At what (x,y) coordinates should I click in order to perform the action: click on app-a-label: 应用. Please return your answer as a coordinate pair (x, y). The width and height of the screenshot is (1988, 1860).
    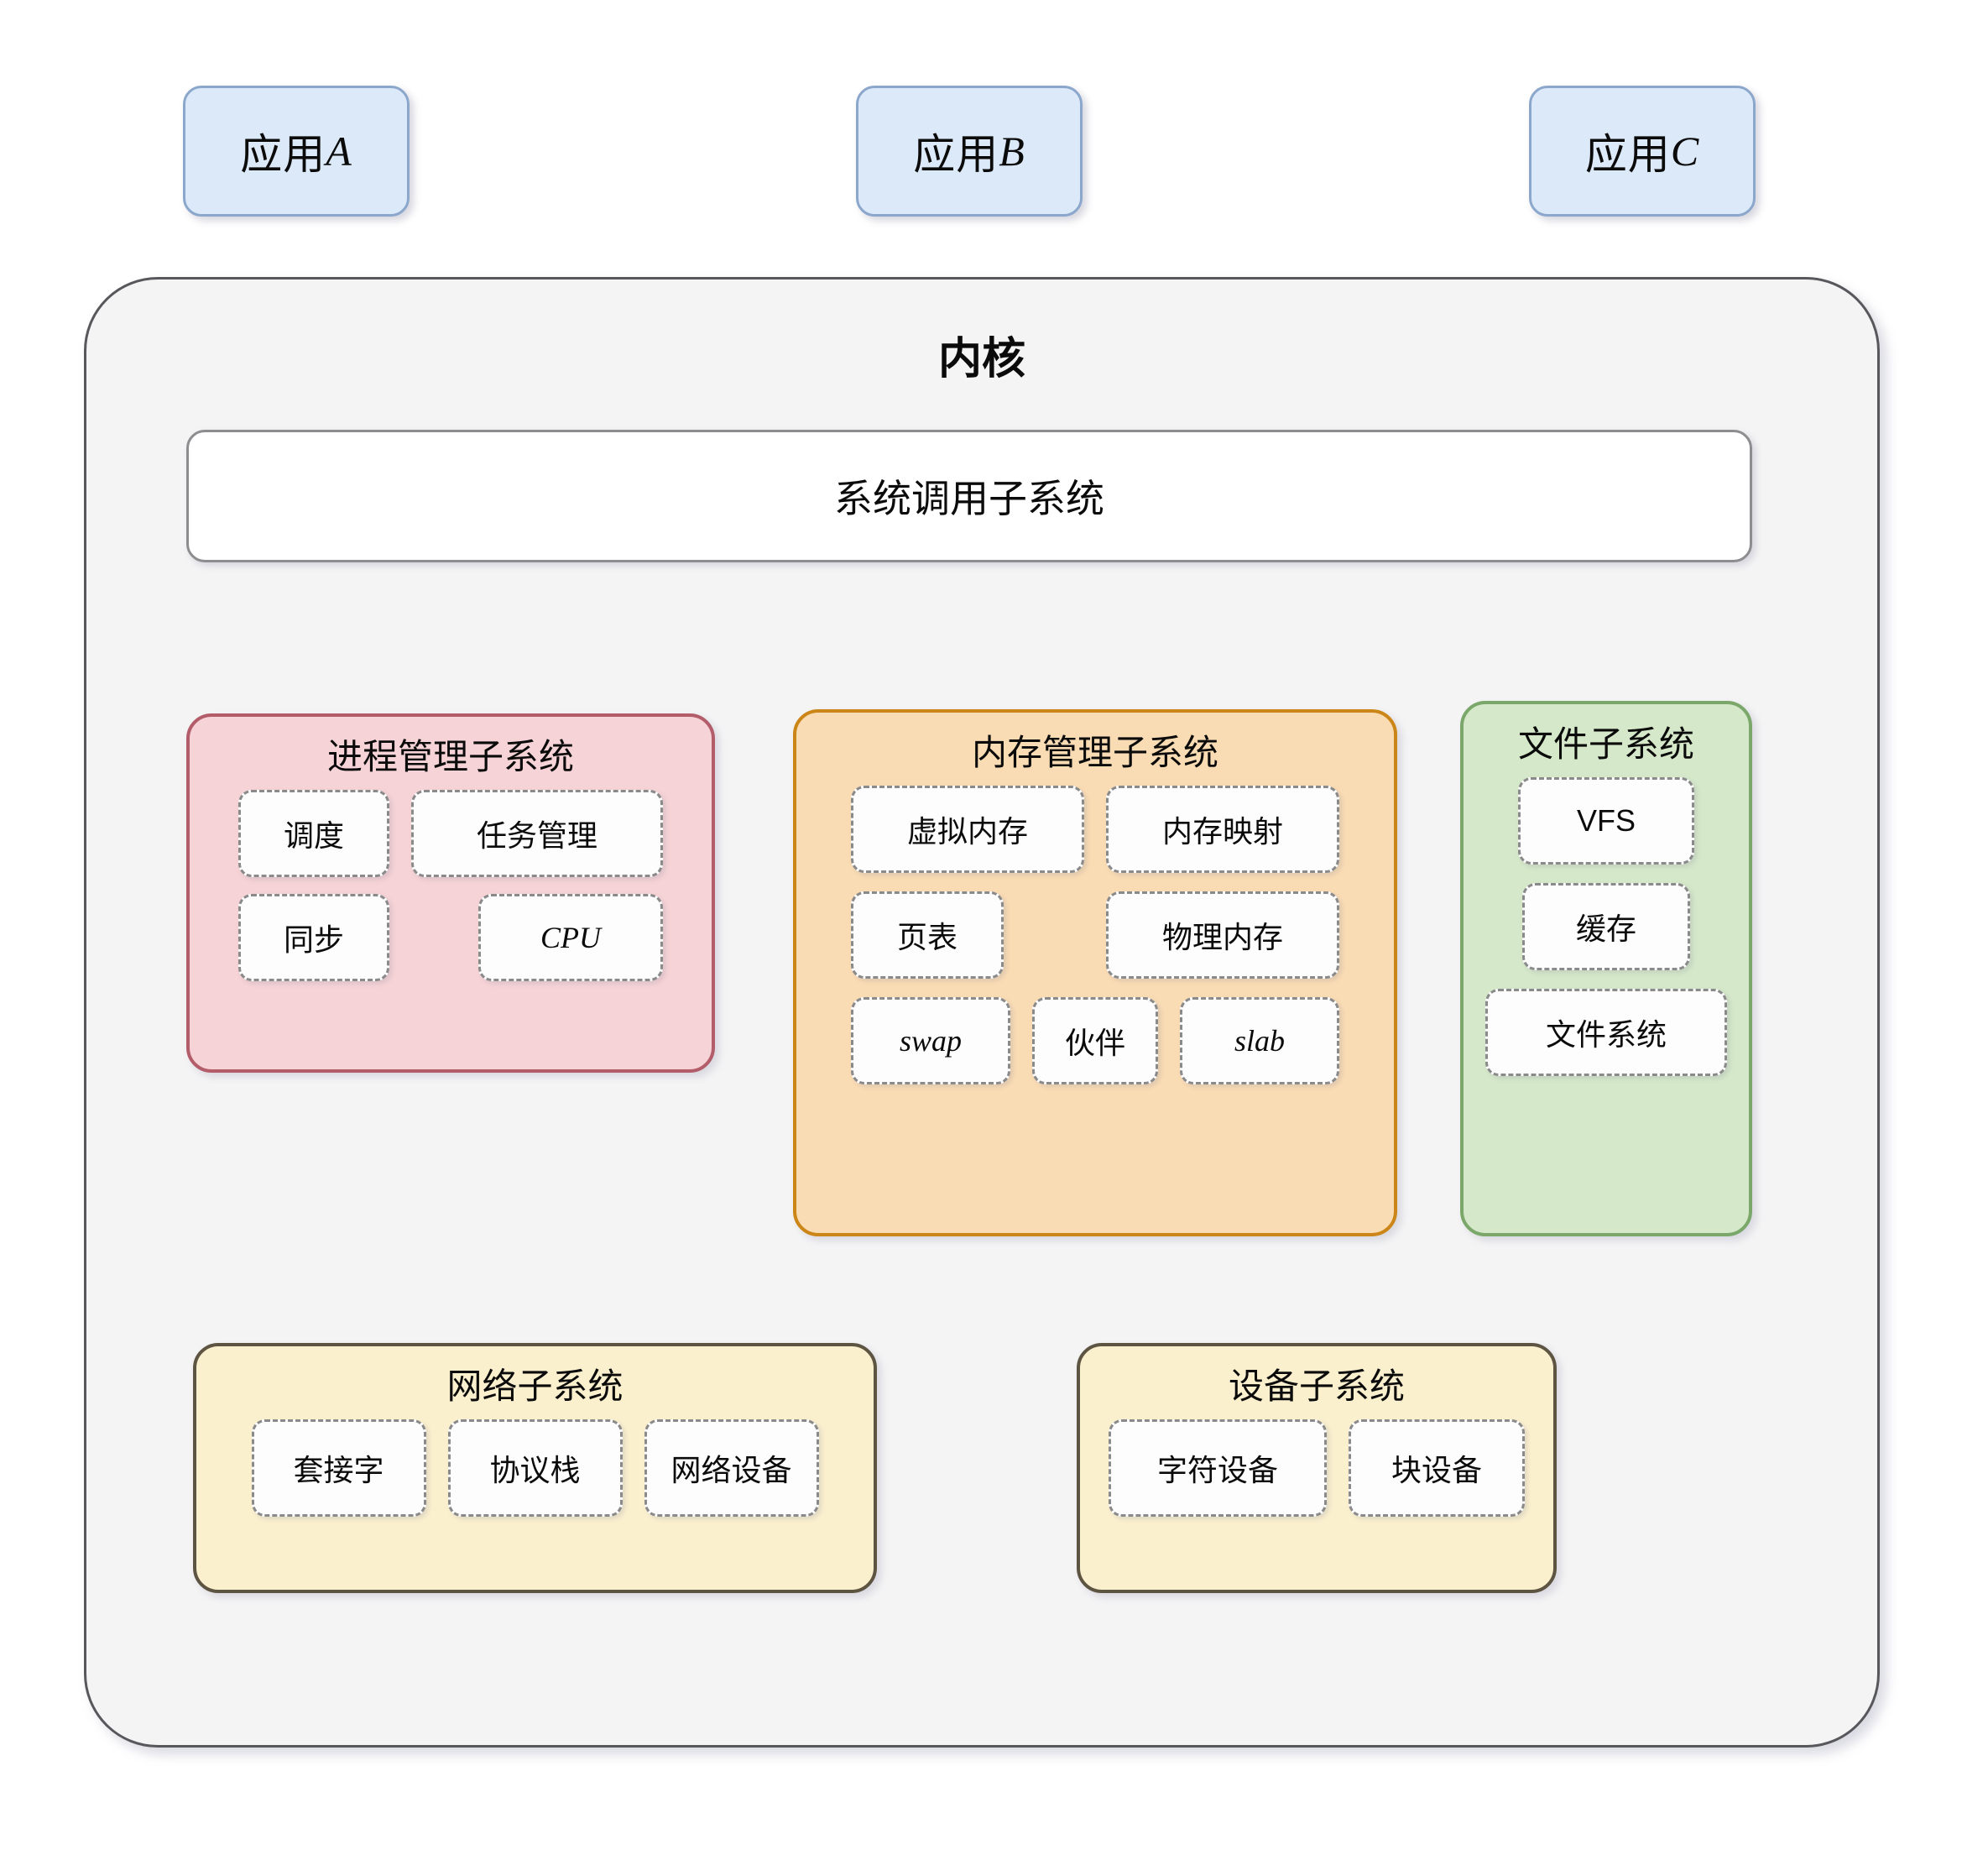
    Looking at the image, I should click on (283, 154).